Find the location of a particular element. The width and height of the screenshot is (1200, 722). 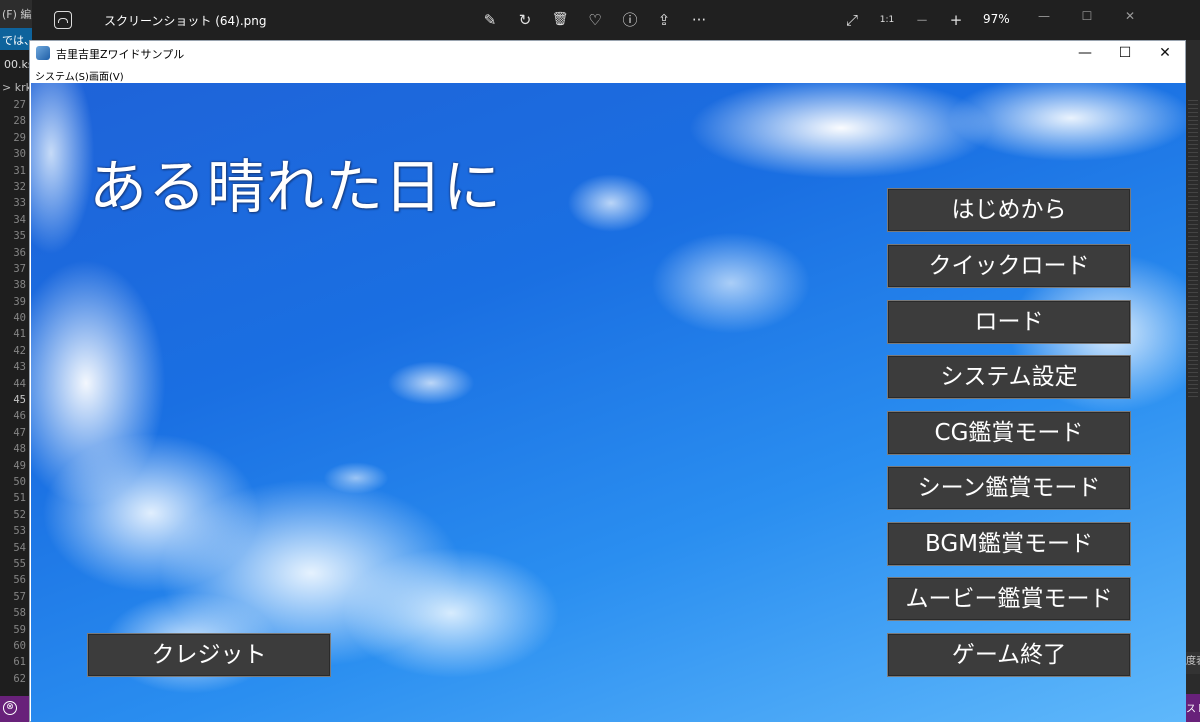

line-number: 40 is located at coordinates (19, 318).